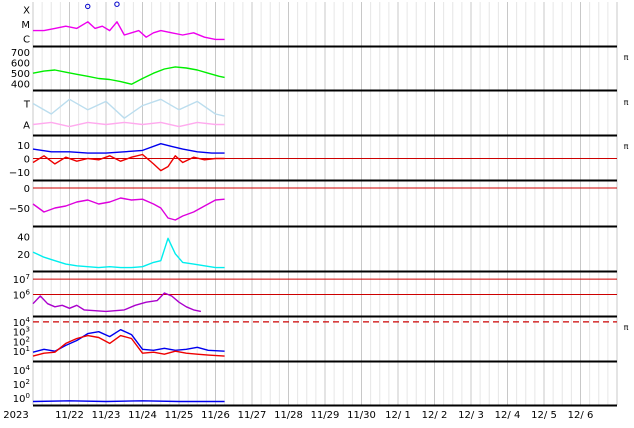 This screenshot has height=428, width=634. I want to click on x-tick-label: 11/23, so click(106, 415).